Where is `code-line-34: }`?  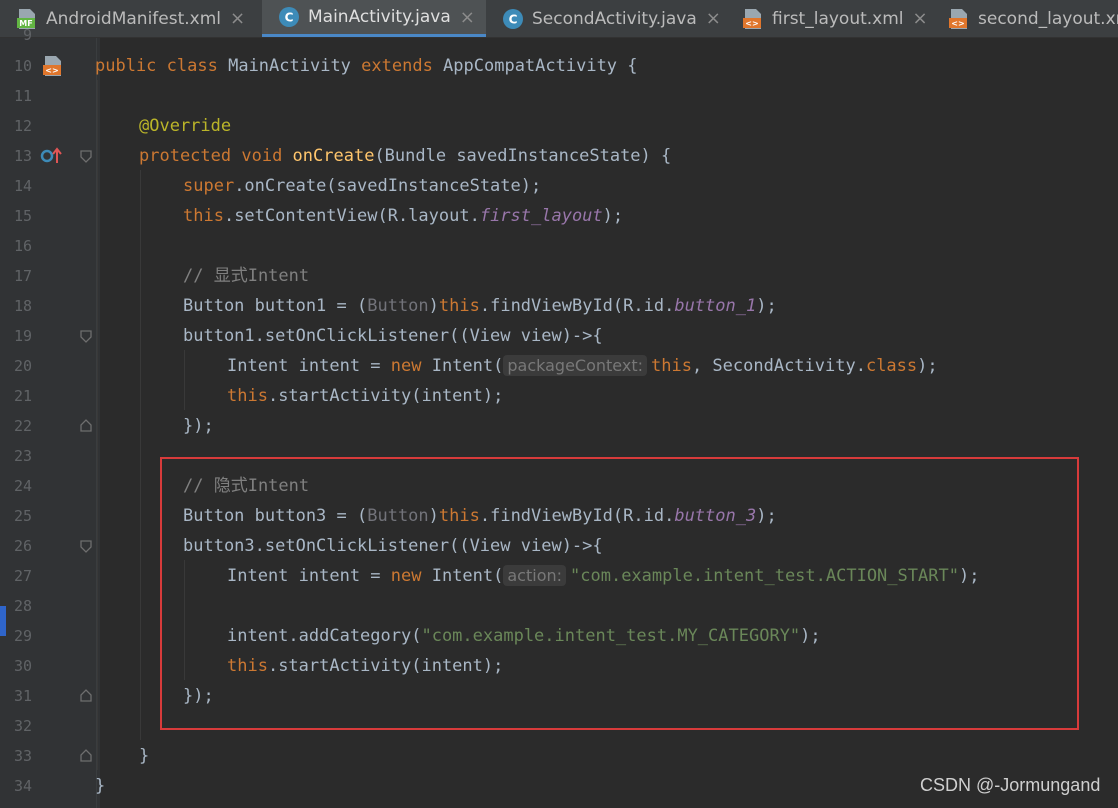
code-line-34: } is located at coordinates (100, 786).